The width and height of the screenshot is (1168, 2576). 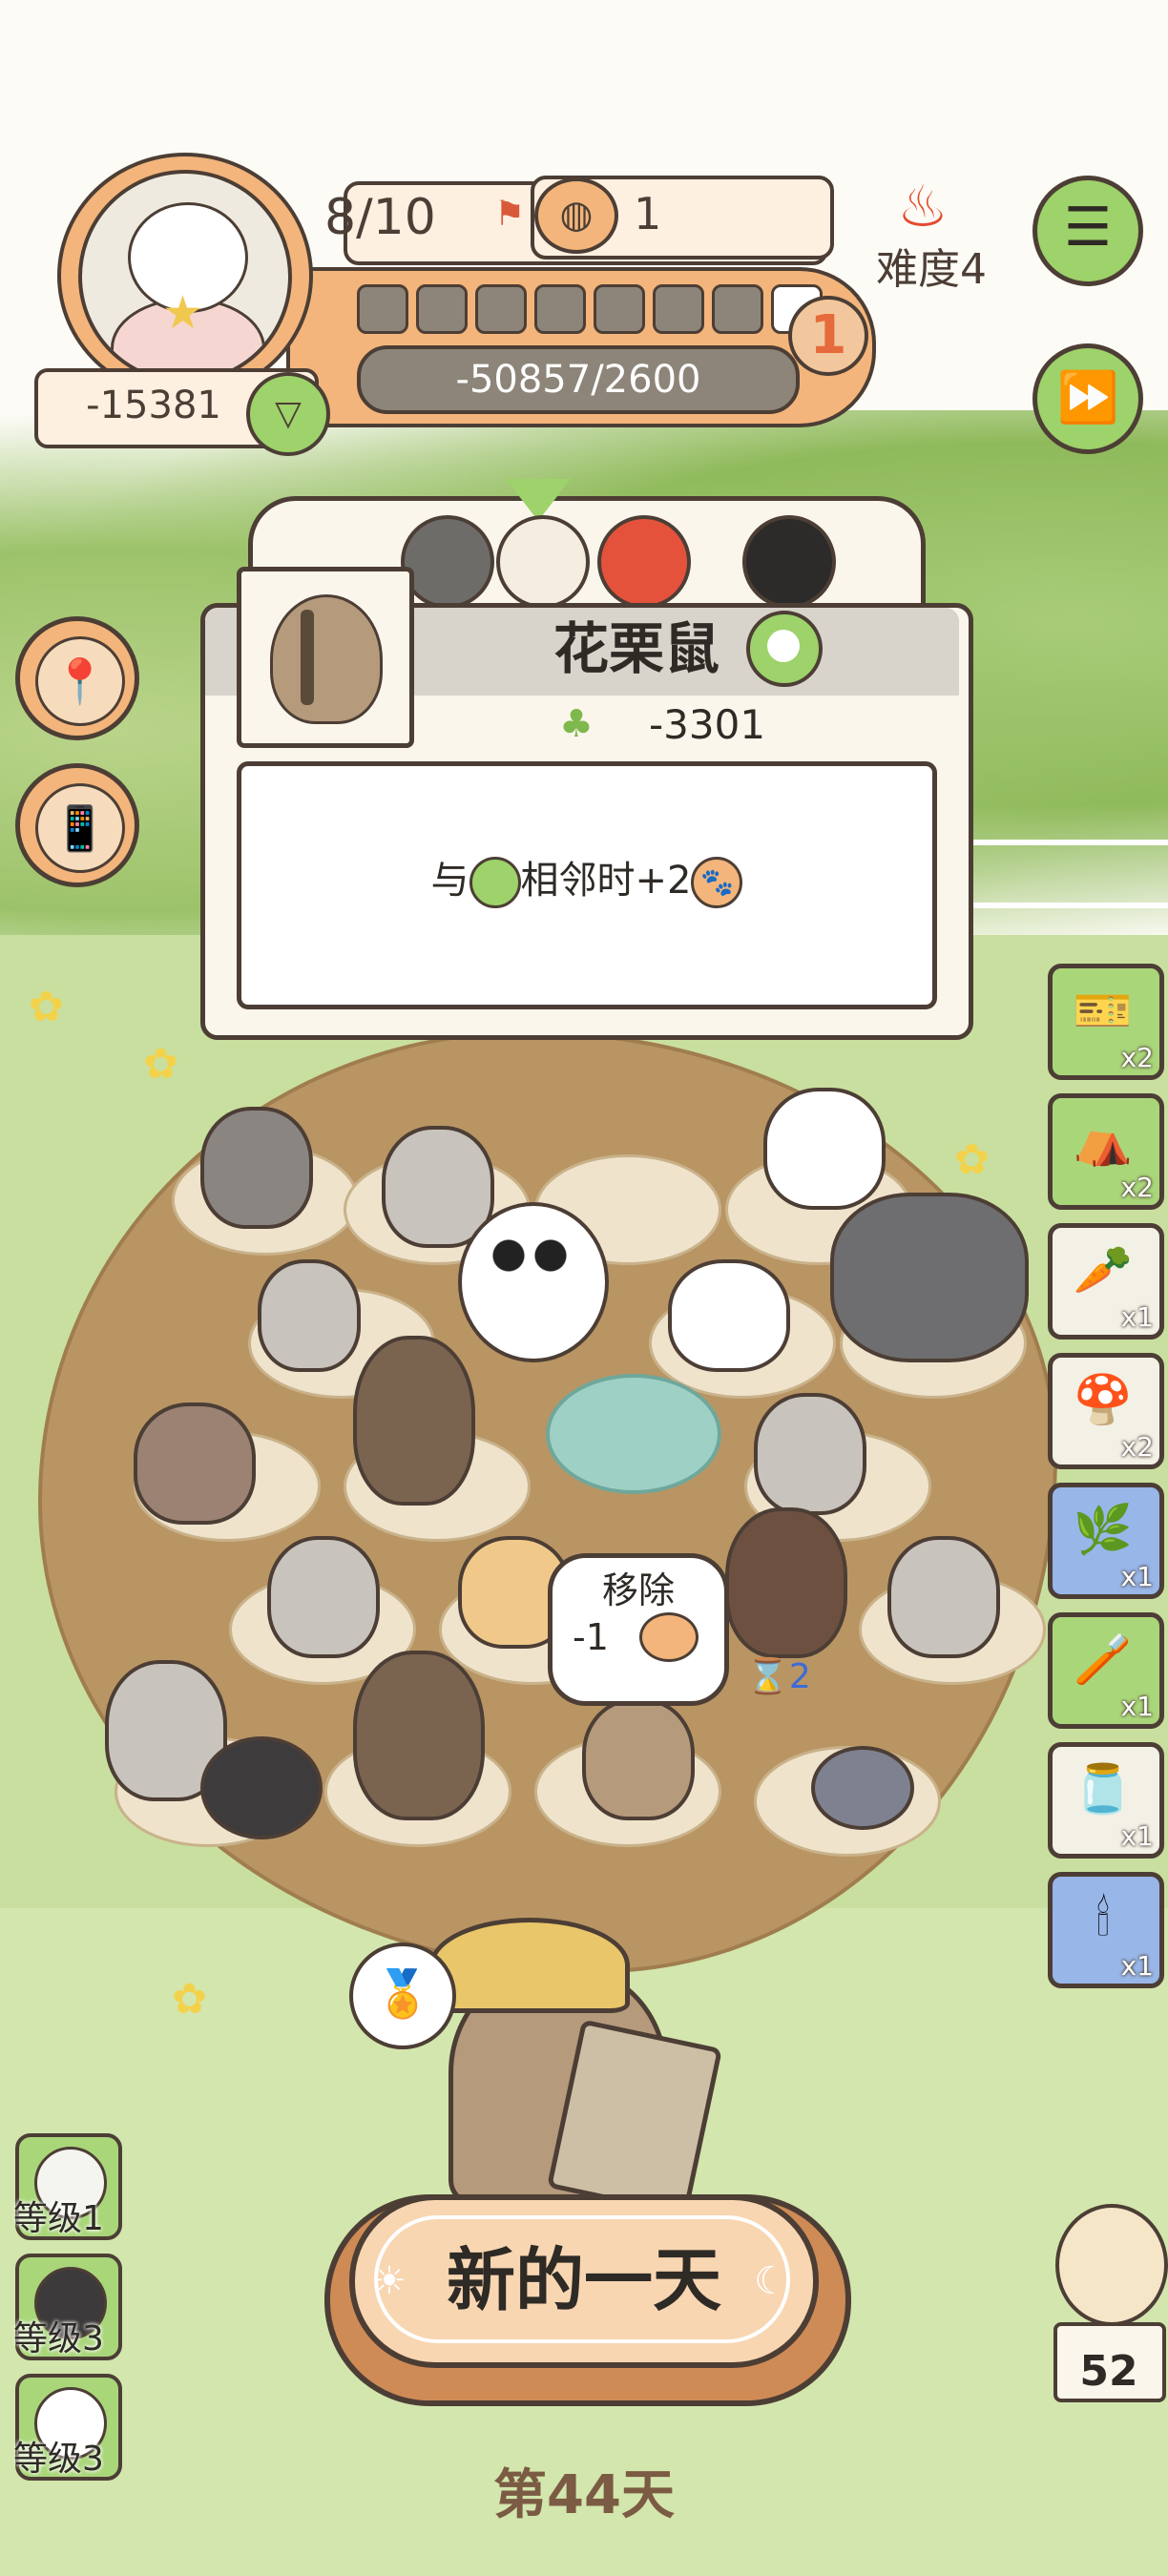 I want to click on inventory-item-ticket: 🎫 x2, so click(x=1106, y=1022).